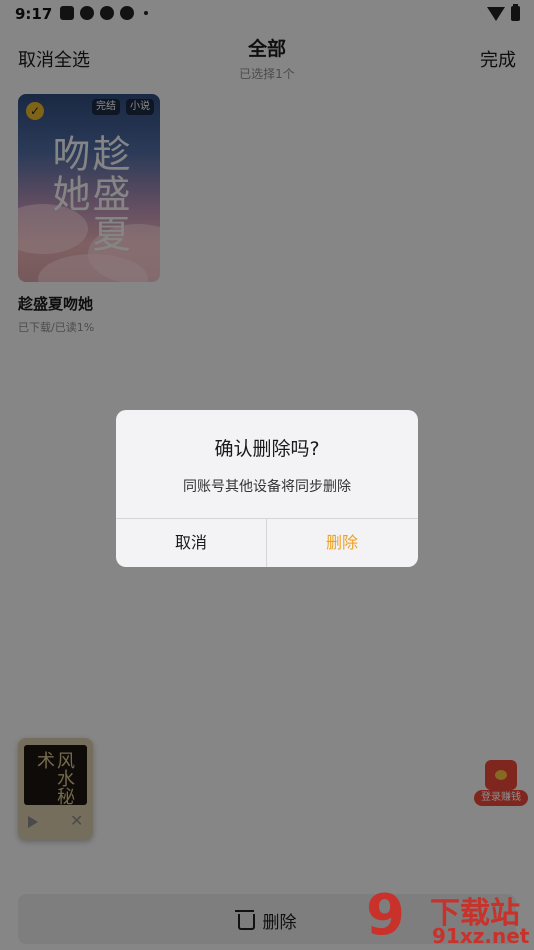  What do you see at coordinates (385, 915) in the screenshot?
I see `watermark-logo: 9` at bounding box center [385, 915].